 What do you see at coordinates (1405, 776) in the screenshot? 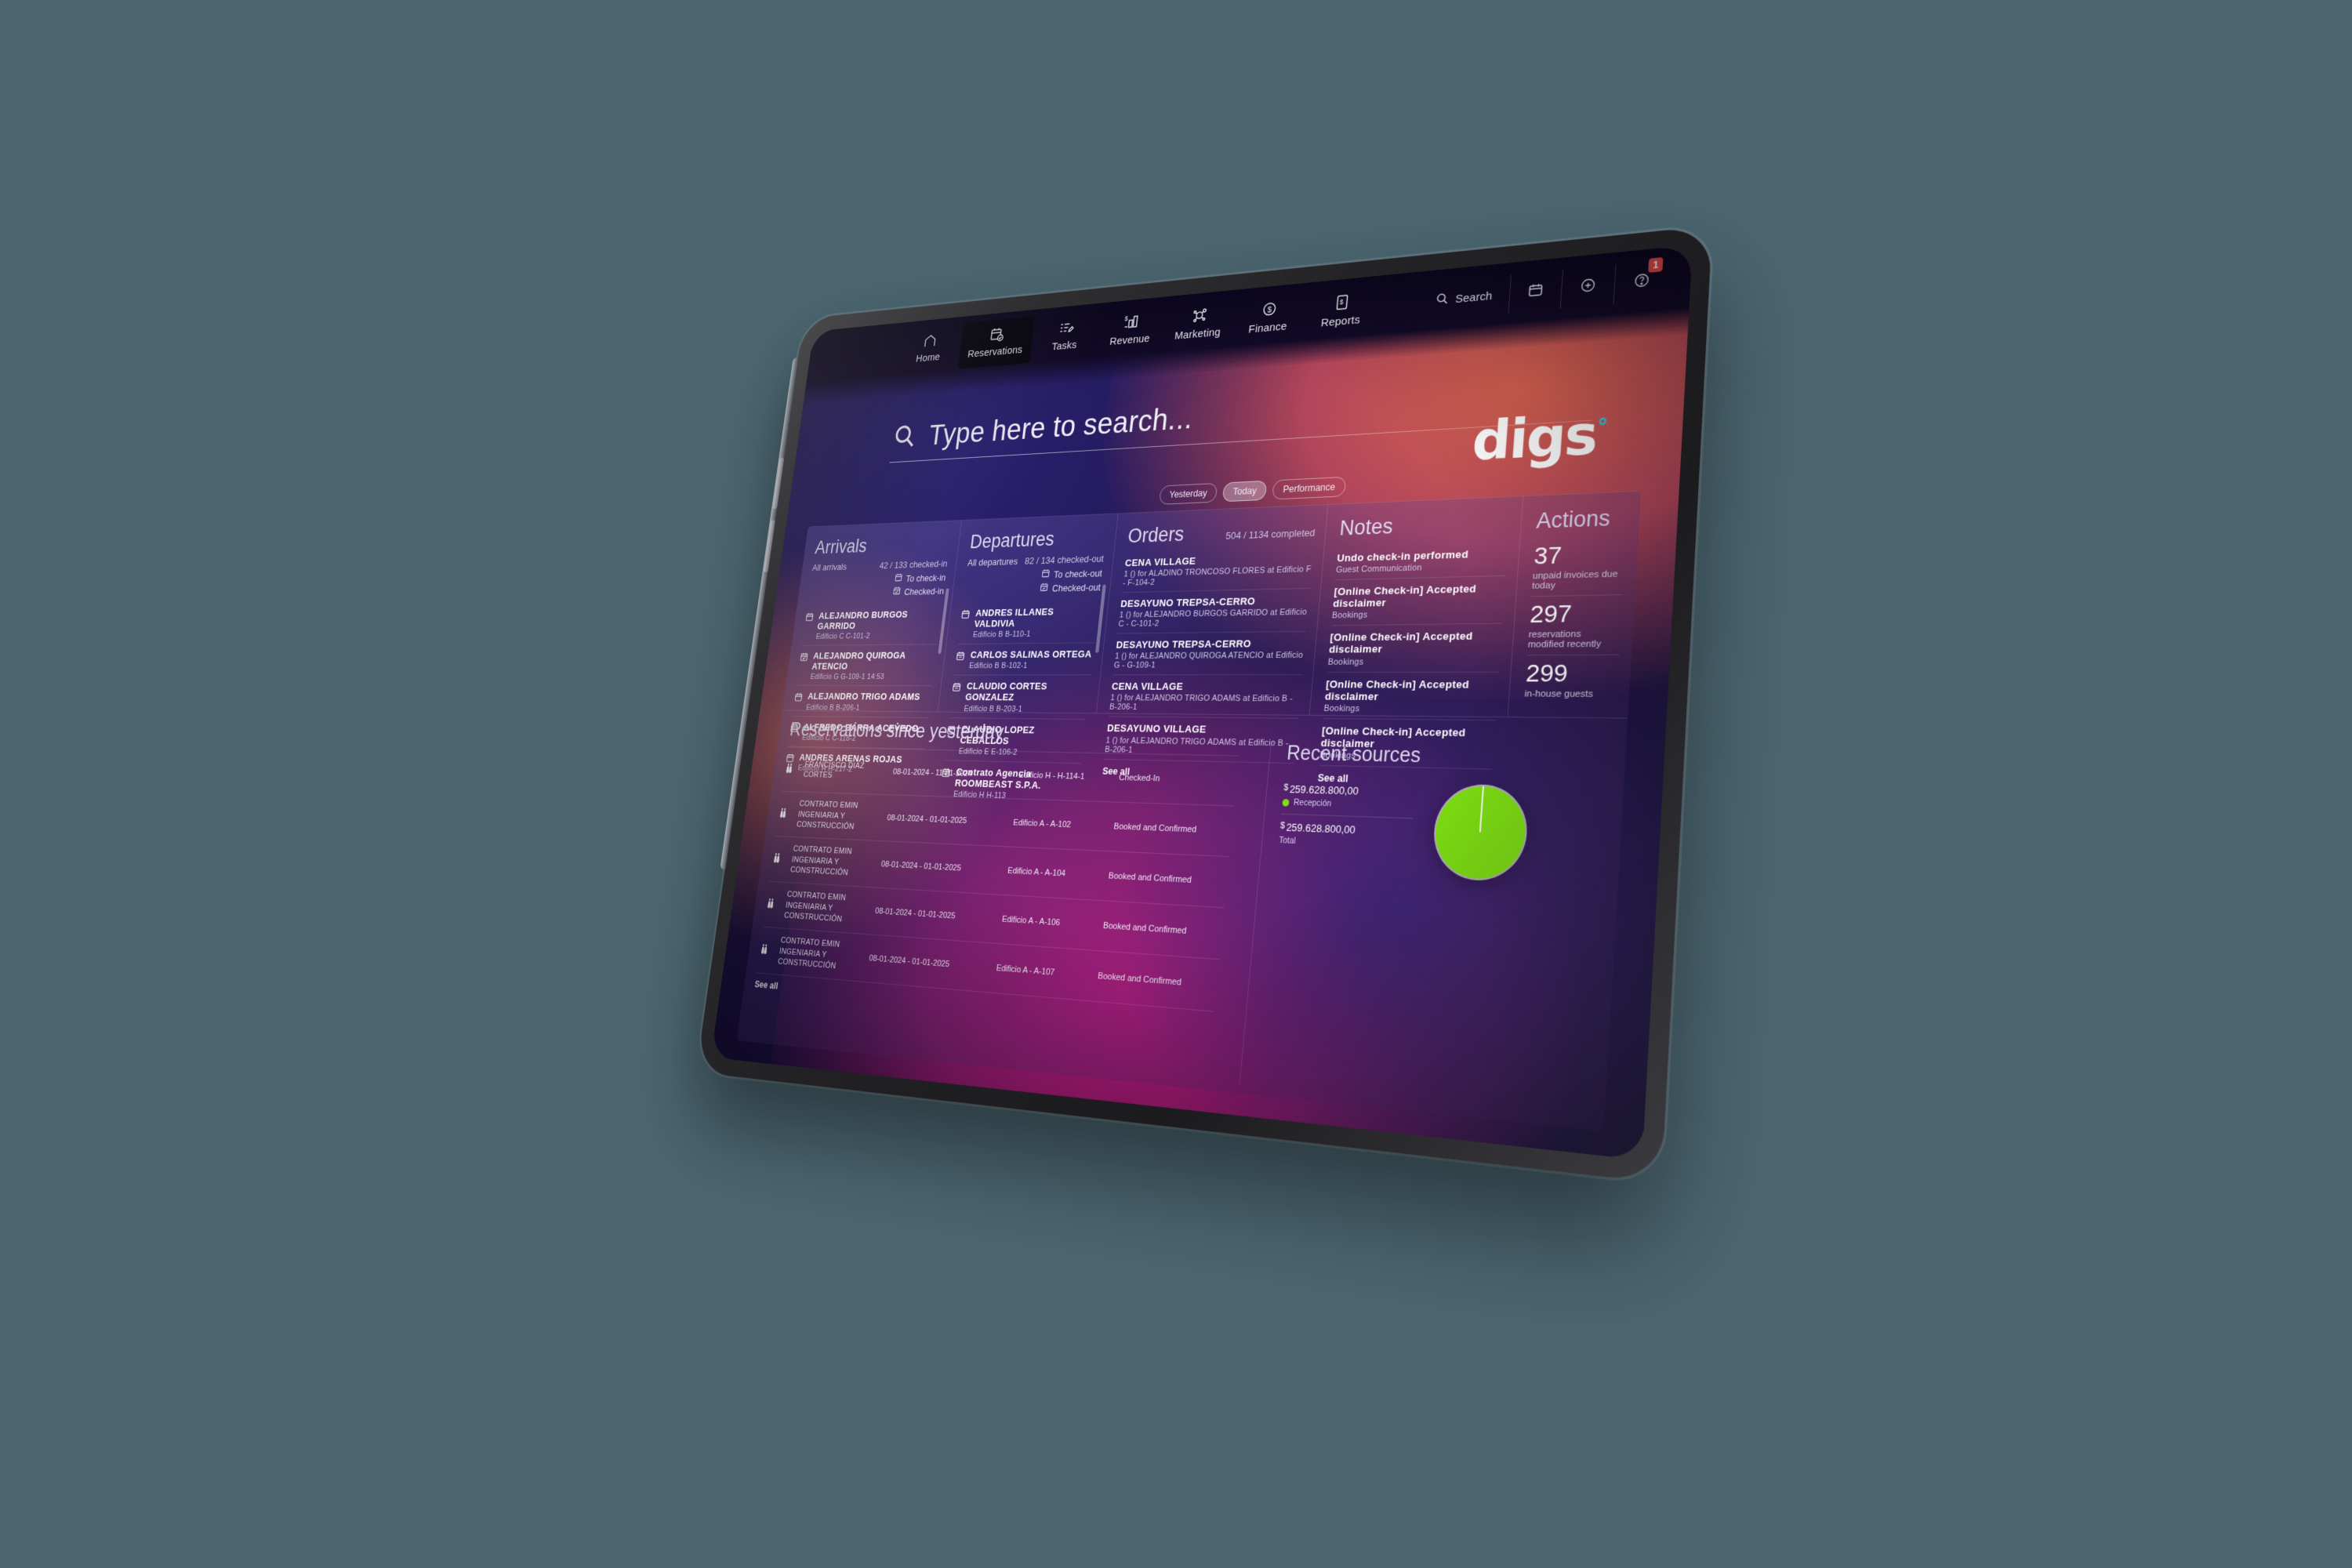
I see `notes-see-all: See all` at bounding box center [1405, 776].